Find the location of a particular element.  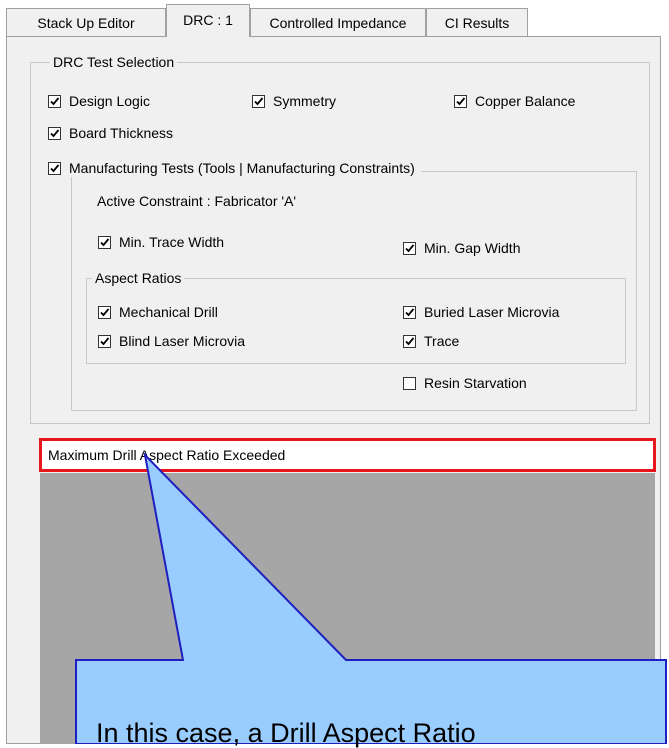

design-logic-checkbox: Design Logic is located at coordinates (99, 101).